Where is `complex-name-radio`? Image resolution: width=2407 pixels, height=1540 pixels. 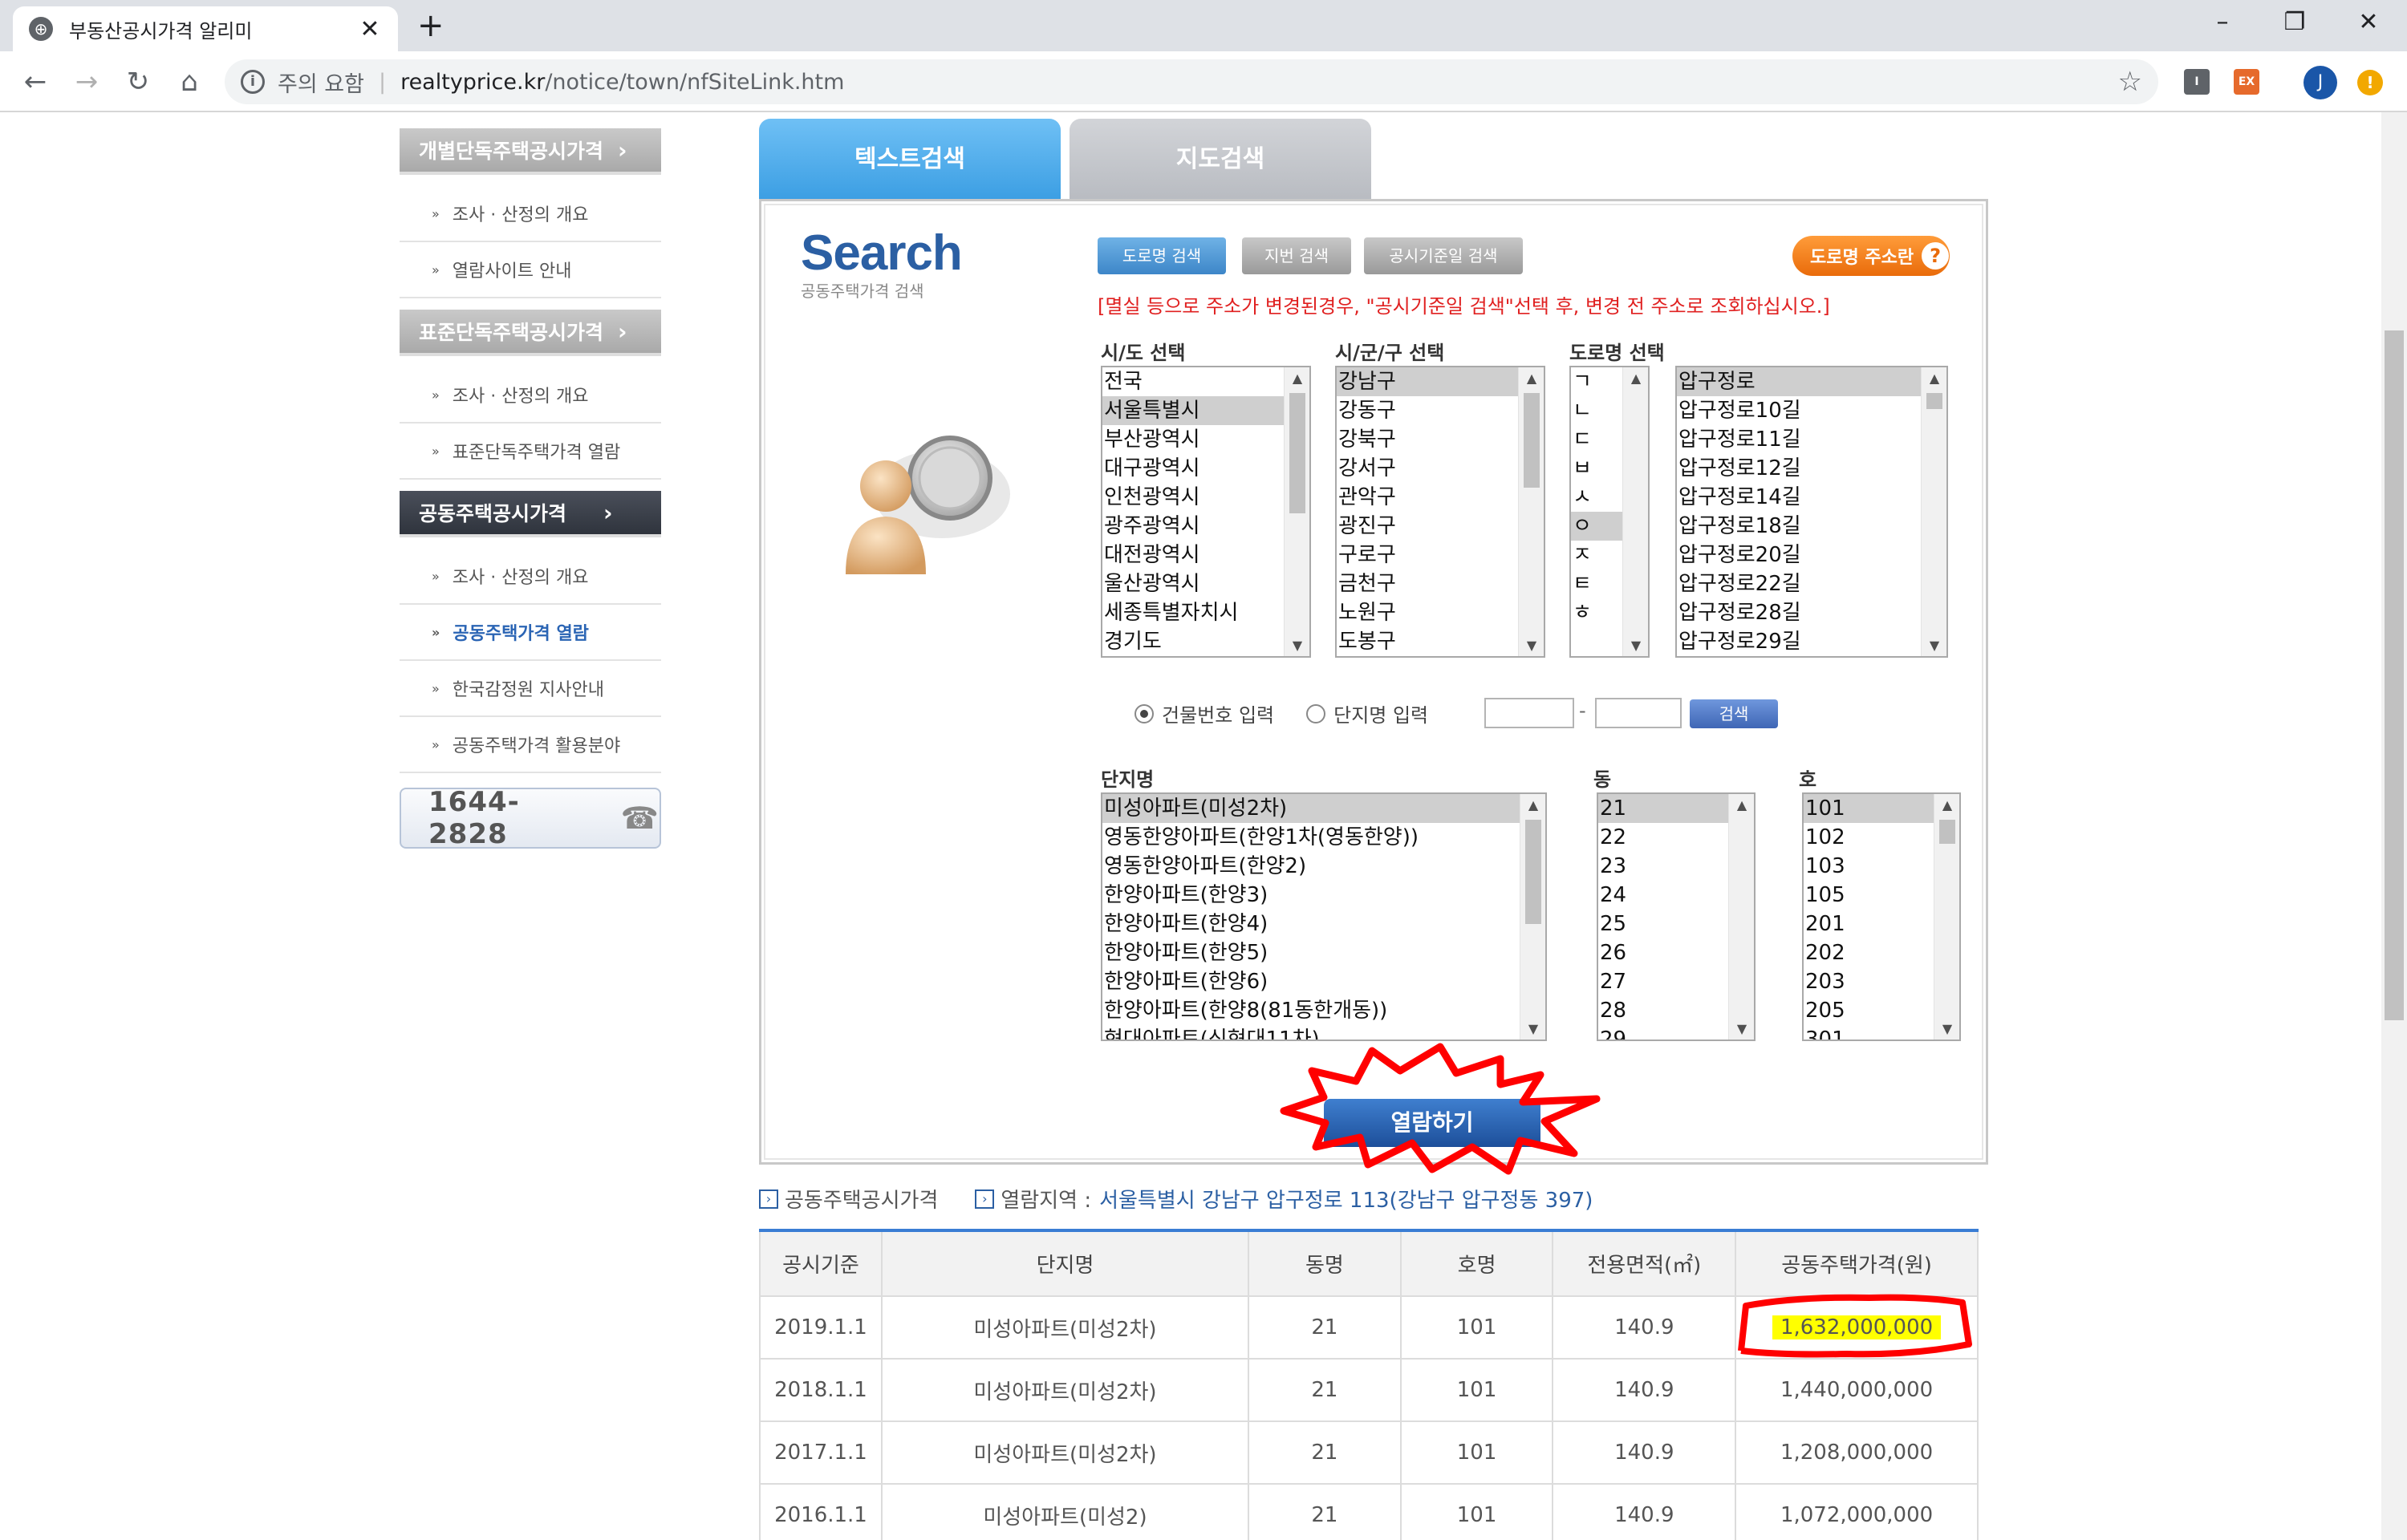
complex-name-radio is located at coordinates (1316, 713).